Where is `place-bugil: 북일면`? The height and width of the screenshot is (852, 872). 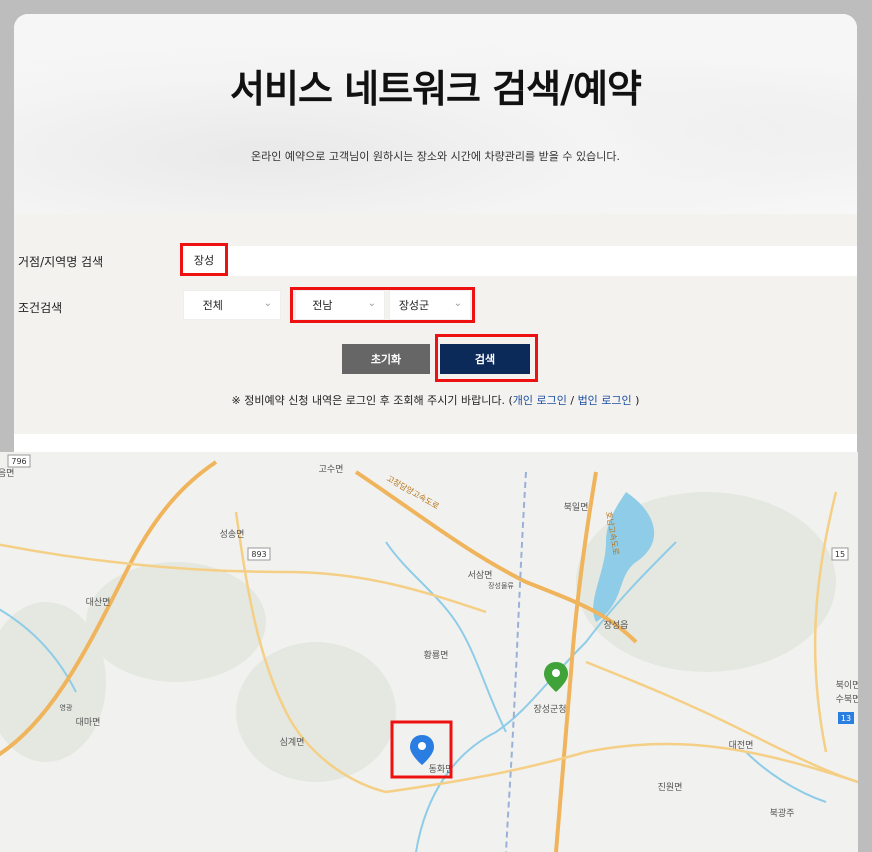
place-bugil: 북일면 is located at coordinates (576, 507).